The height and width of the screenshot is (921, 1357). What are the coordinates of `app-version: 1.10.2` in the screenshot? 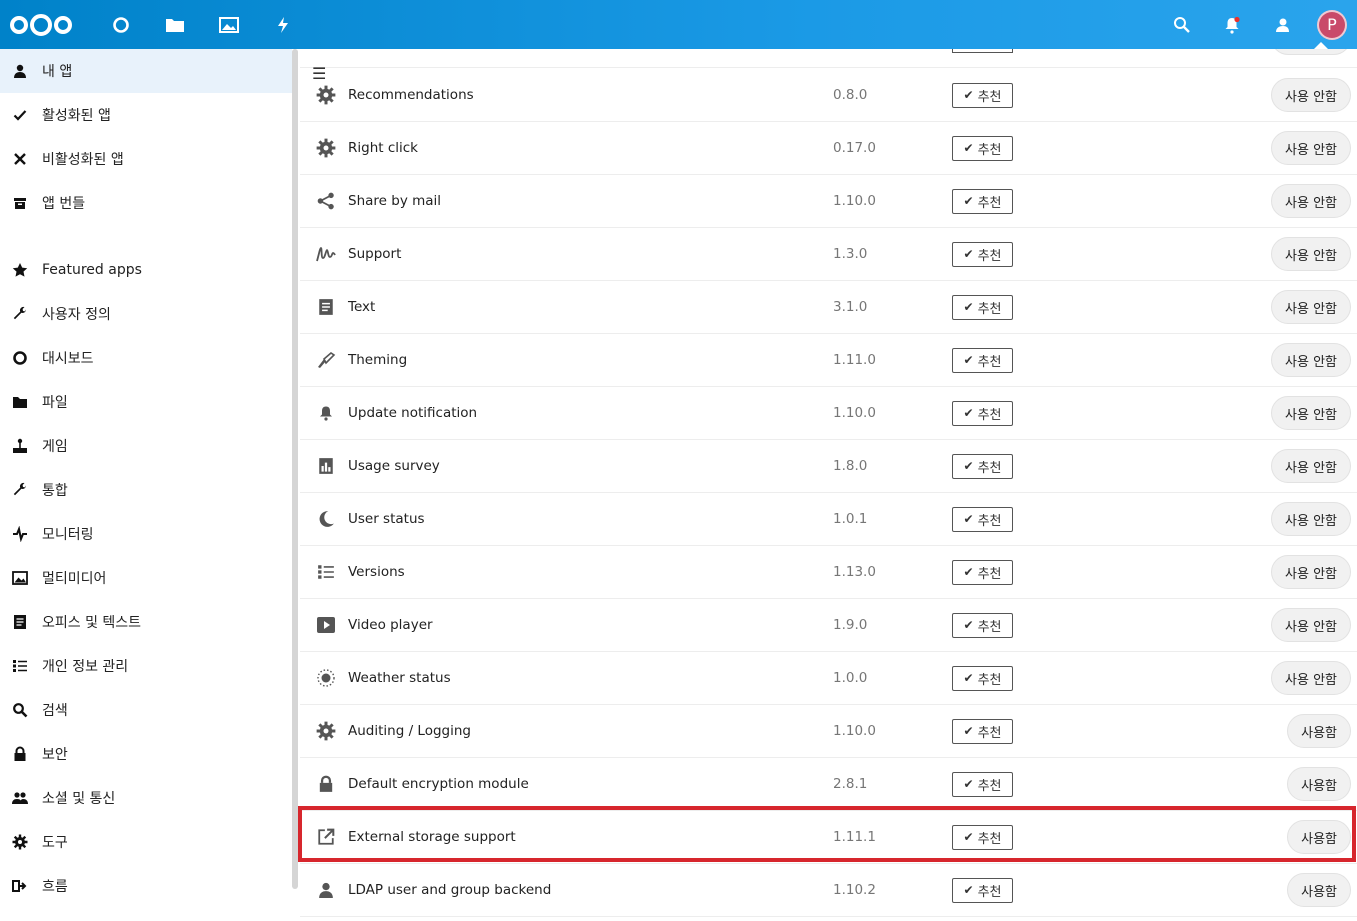 It's located at (854, 890).